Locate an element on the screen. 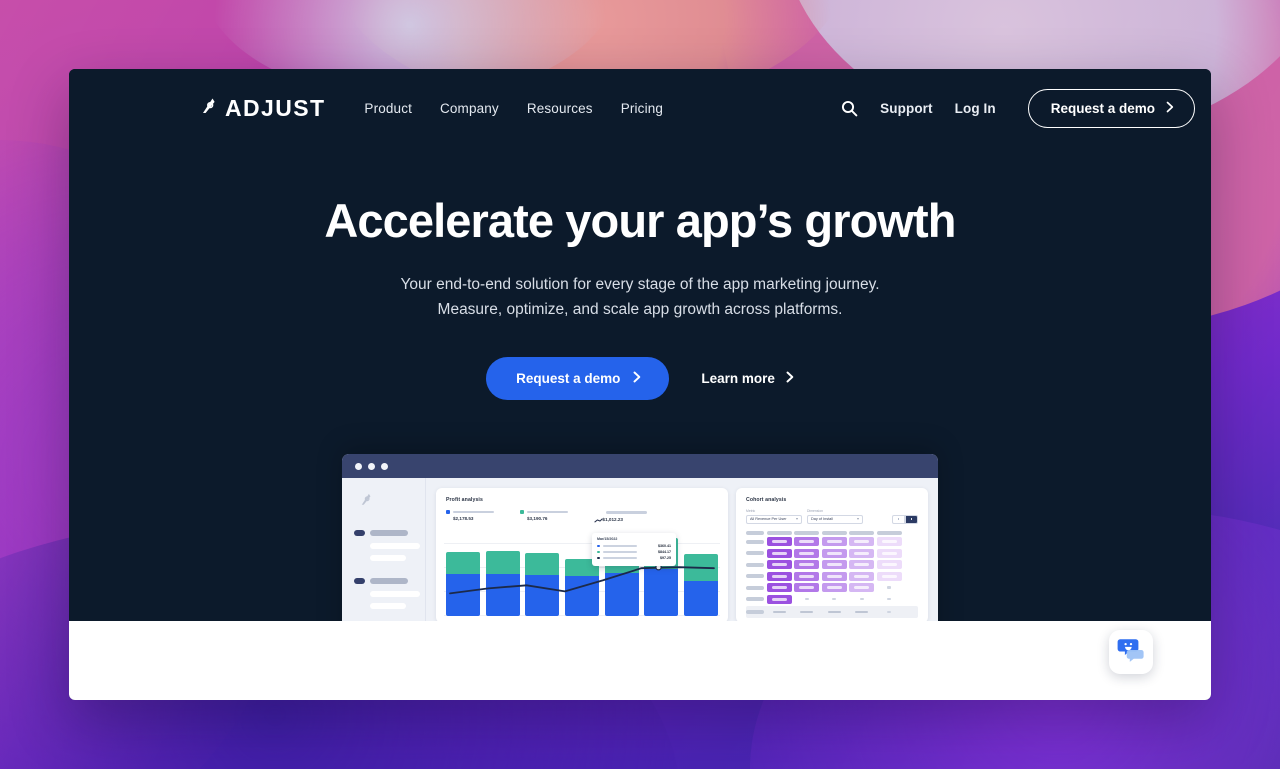 The image size is (1280, 769). legend-entry-teal: $3,190.76 is located at coordinates (544, 516).